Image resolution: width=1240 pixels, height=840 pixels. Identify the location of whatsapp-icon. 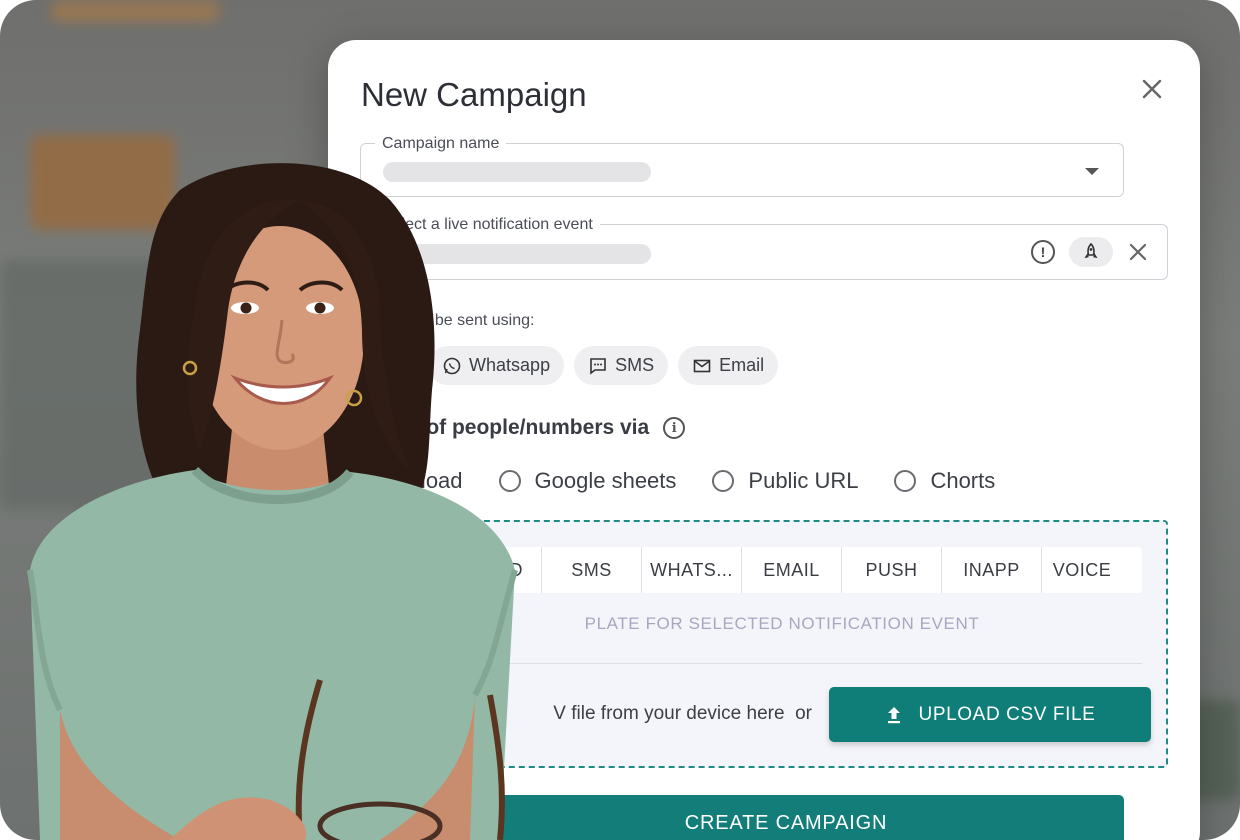
(452, 365).